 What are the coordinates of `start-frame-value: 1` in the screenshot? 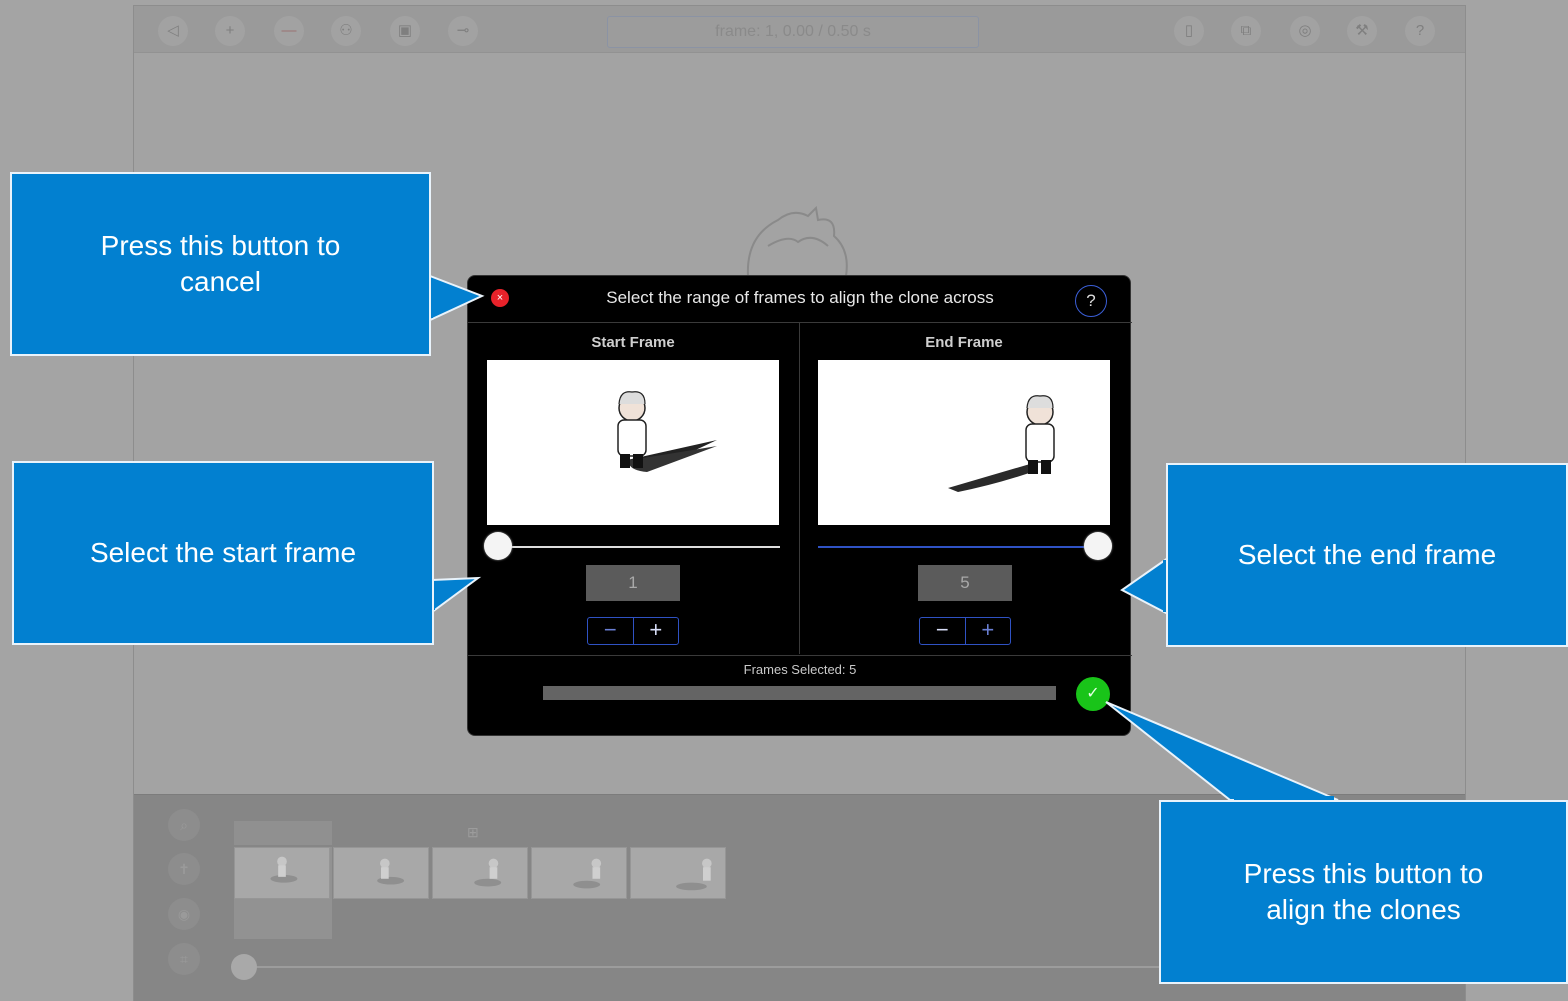 It's located at (633, 583).